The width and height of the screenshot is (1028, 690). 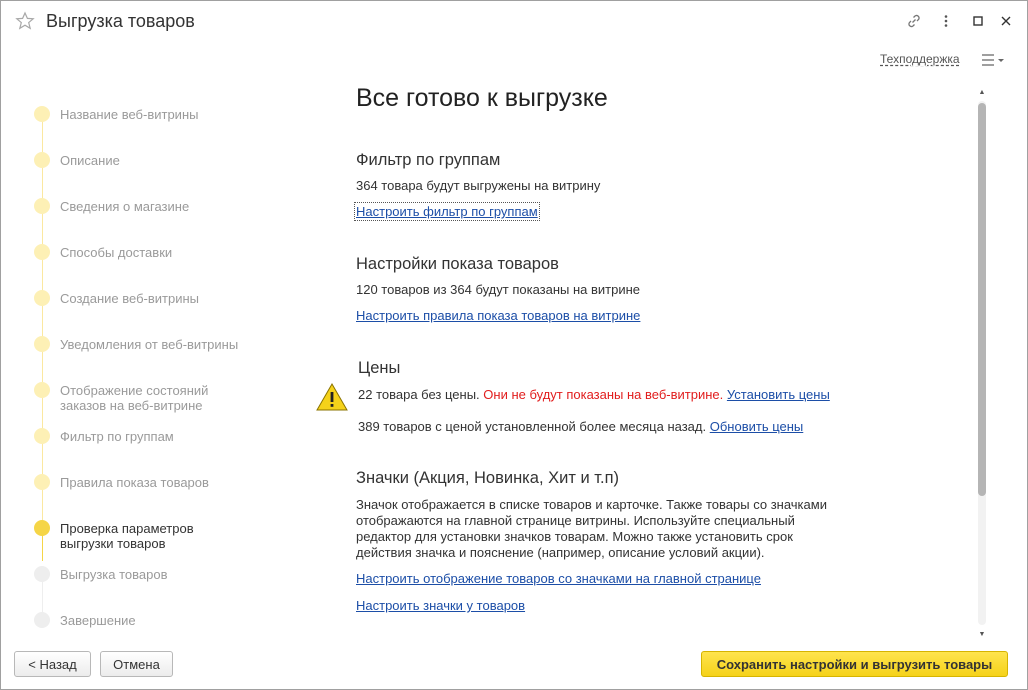 What do you see at coordinates (457, 264) in the screenshot?
I see `display-section-title: Настройки показа товаров` at bounding box center [457, 264].